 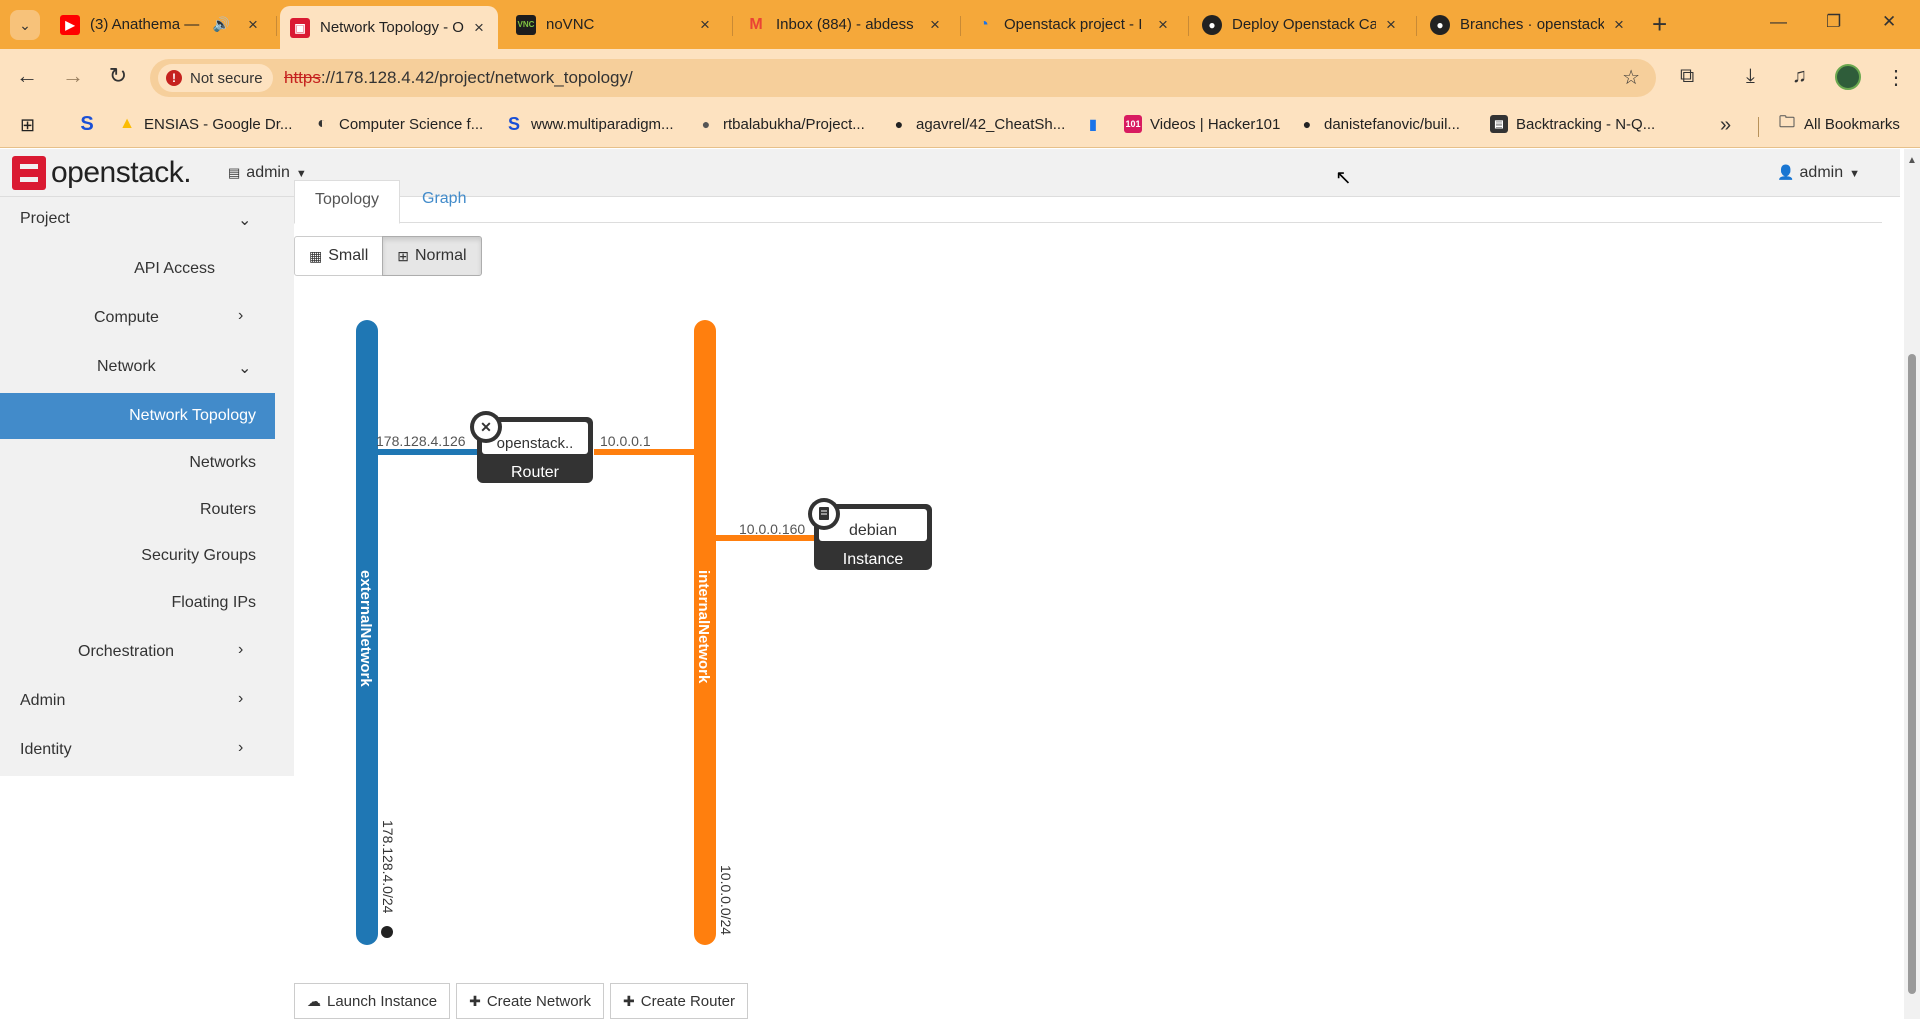 What do you see at coordinates (174, 269) in the screenshot?
I see `sidebar-item-api-access: API Access` at bounding box center [174, 269].